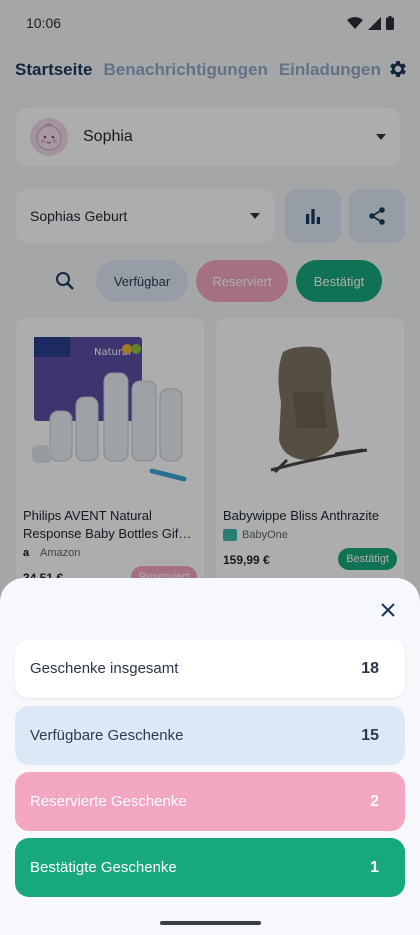 The height and width of the screenshot is (935, 420). I want to click on stat-label: Bestätigte Geschenke, so click(103, 867).